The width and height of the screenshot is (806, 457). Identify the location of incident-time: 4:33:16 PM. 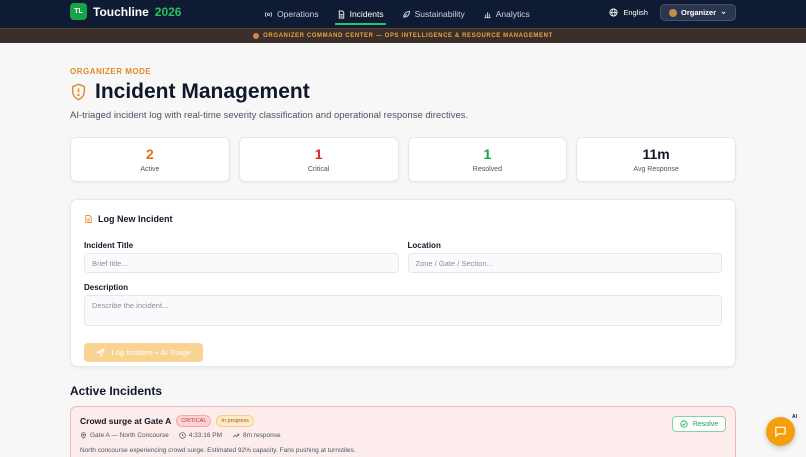
(200, 435).